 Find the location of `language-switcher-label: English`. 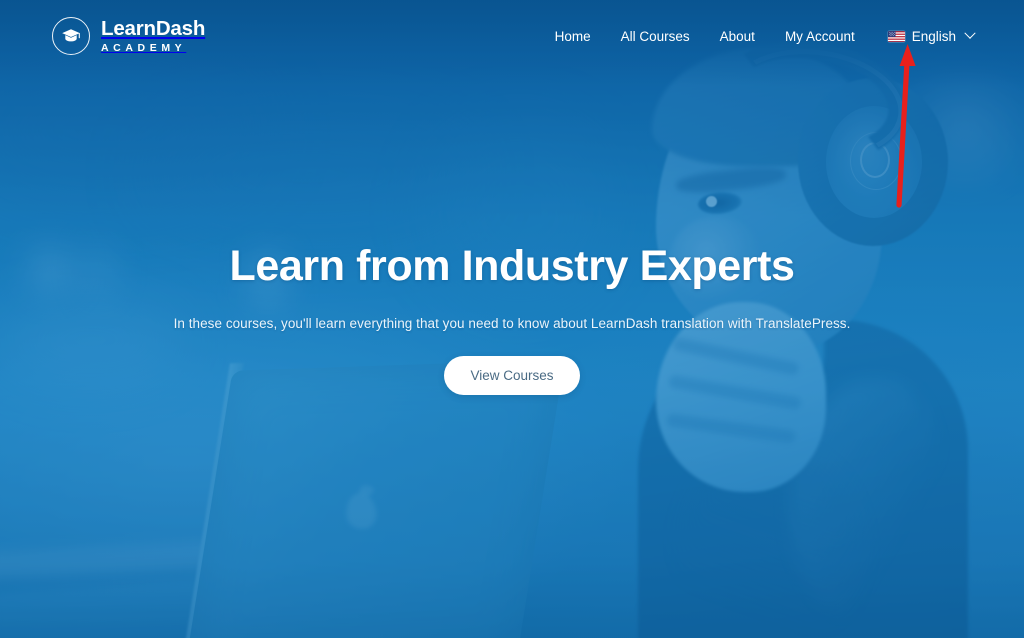

language-switcher-label: English is located at coordinates (933, 36).